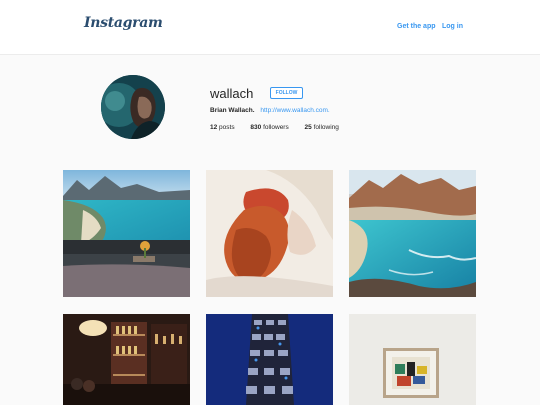 The height and width of the screenshot is (405, 540). I want to click on posts-stat: 12 posts, so click(222, 127).